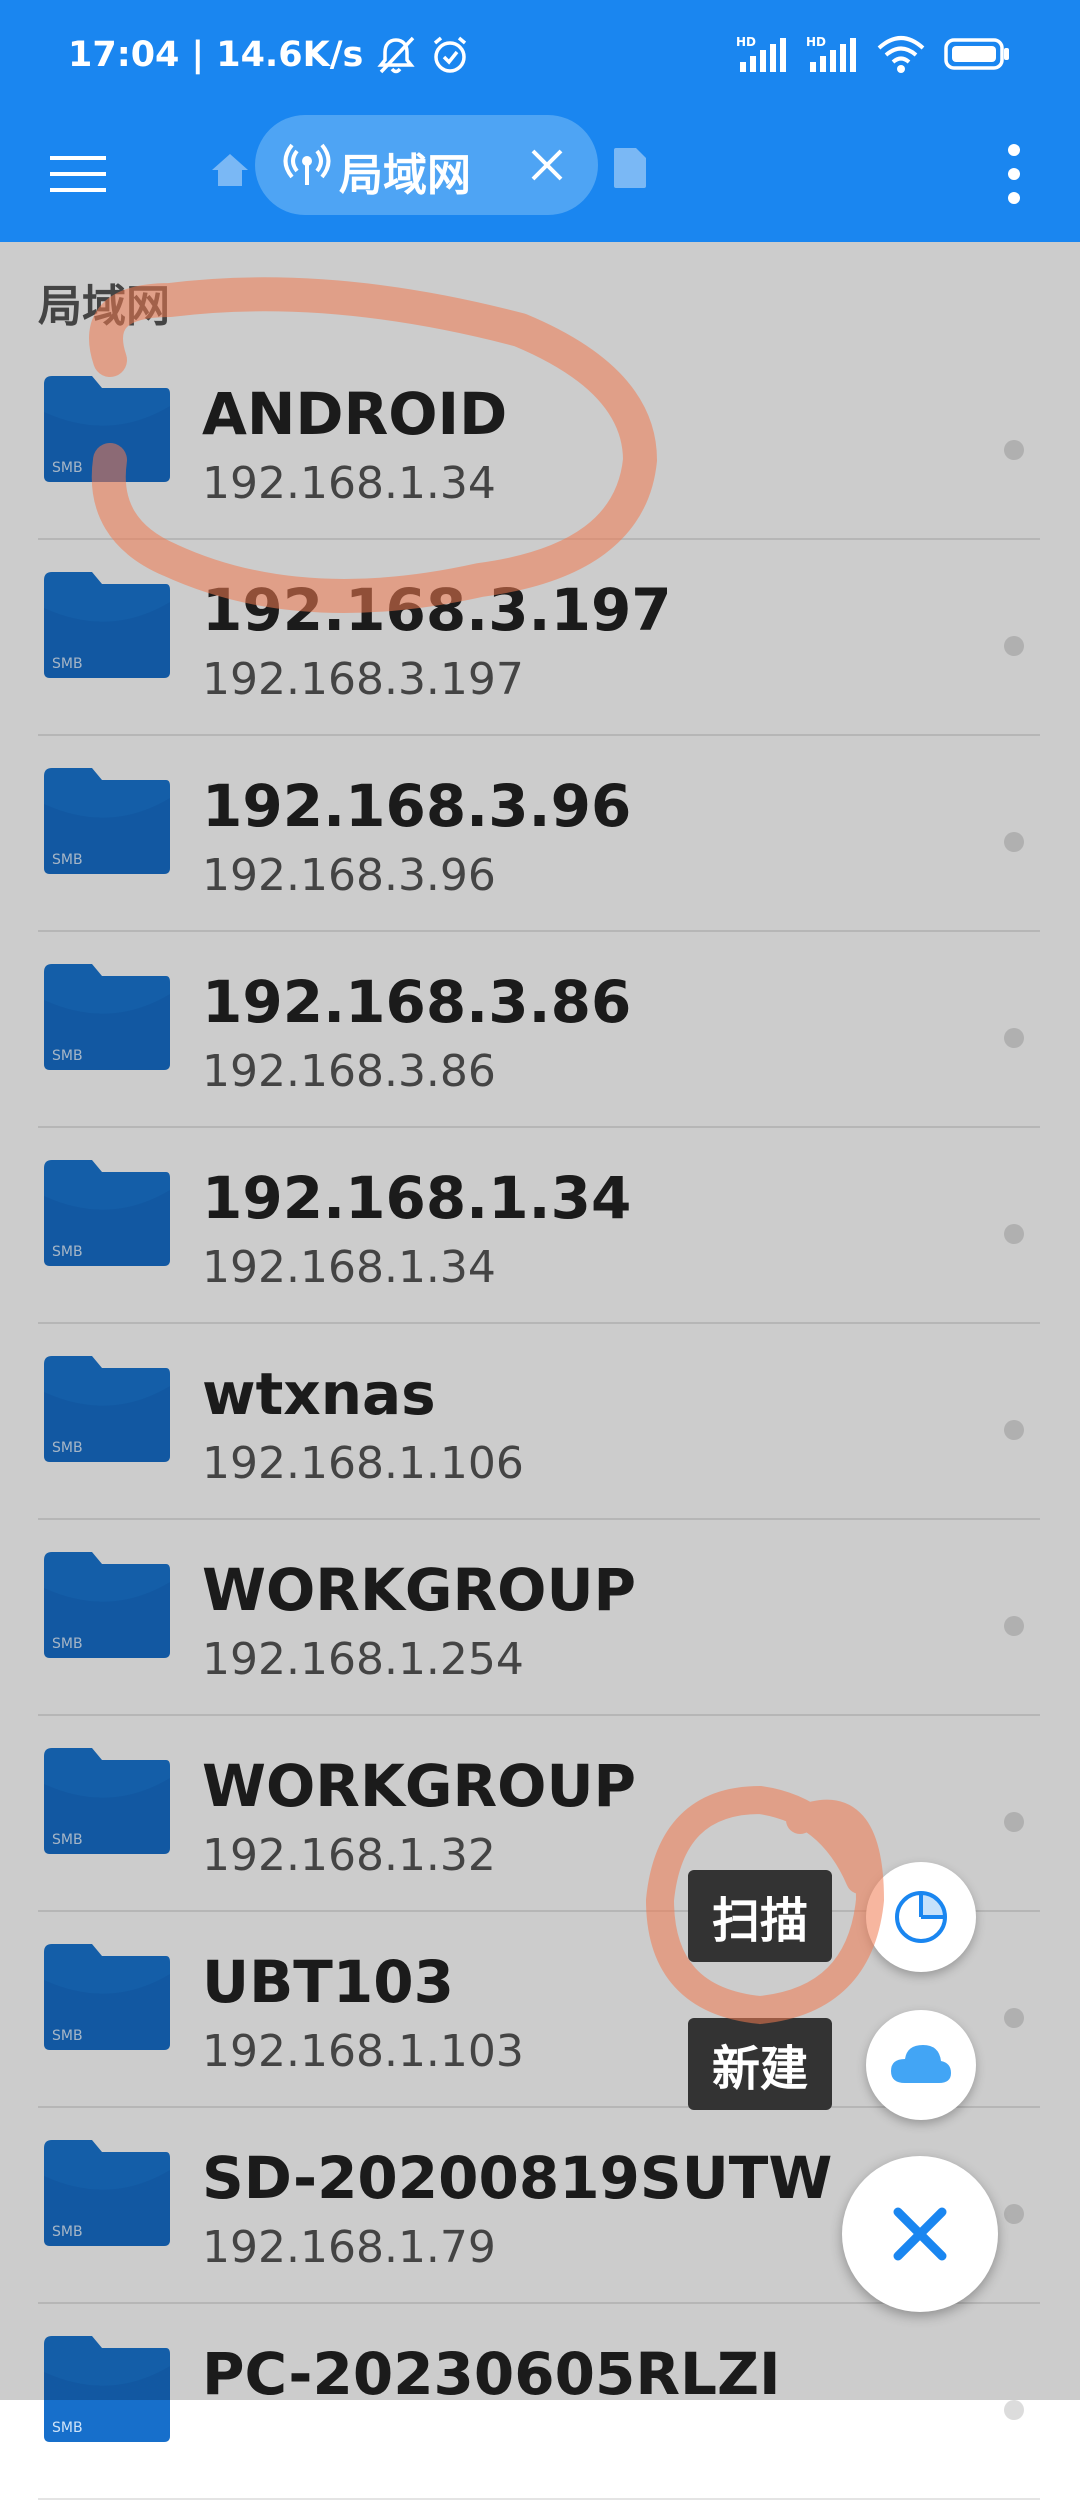  Describe the element at coordinates (1014, 2410) in the screenshot. I see `status-dot` at that location.